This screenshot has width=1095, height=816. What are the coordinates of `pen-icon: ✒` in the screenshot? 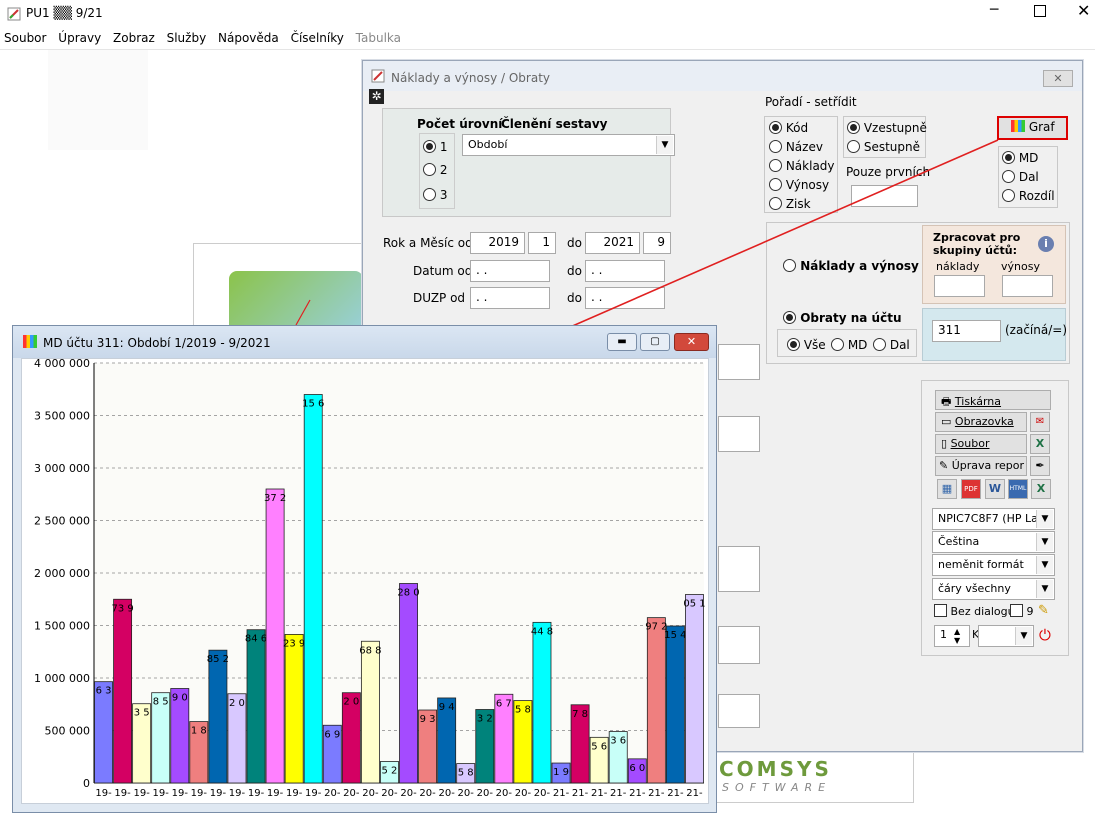 It's located at (1040, 466).